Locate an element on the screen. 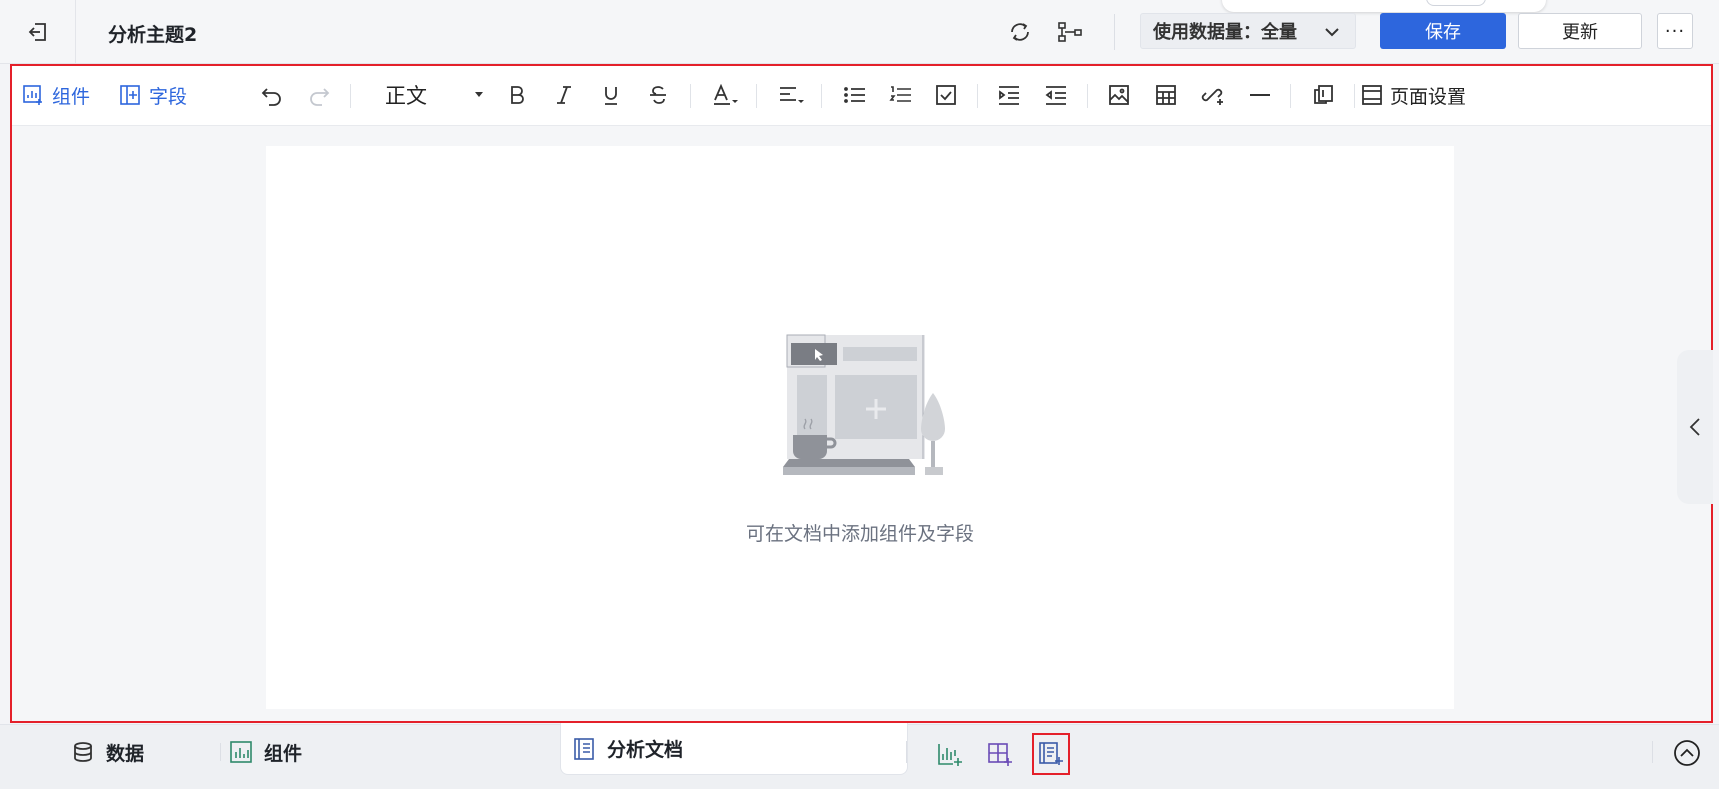 This screenshot has width=1719, height=789. side-panel-toggle is located at coordinates (1695, 427).